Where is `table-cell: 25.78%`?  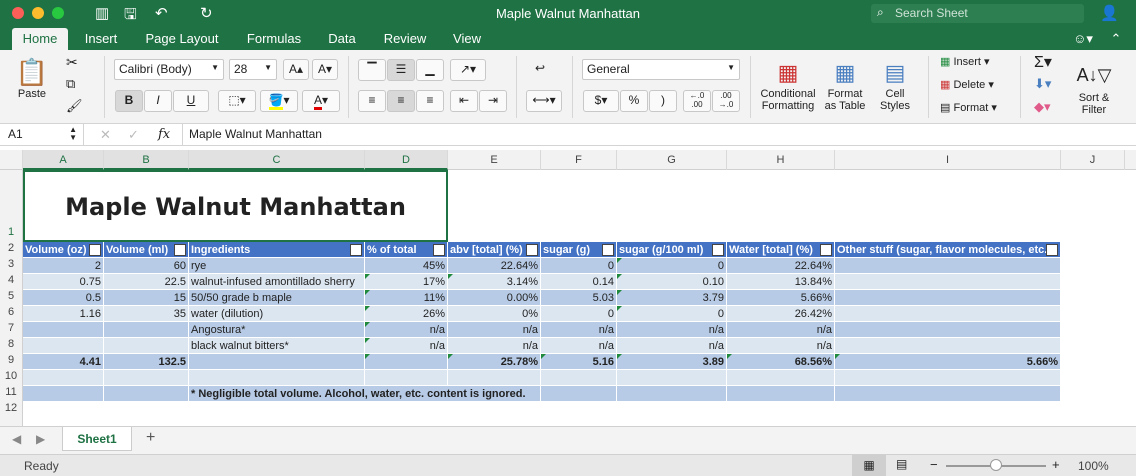
table-cell: 25.78% is located at coordinates (494, 362).